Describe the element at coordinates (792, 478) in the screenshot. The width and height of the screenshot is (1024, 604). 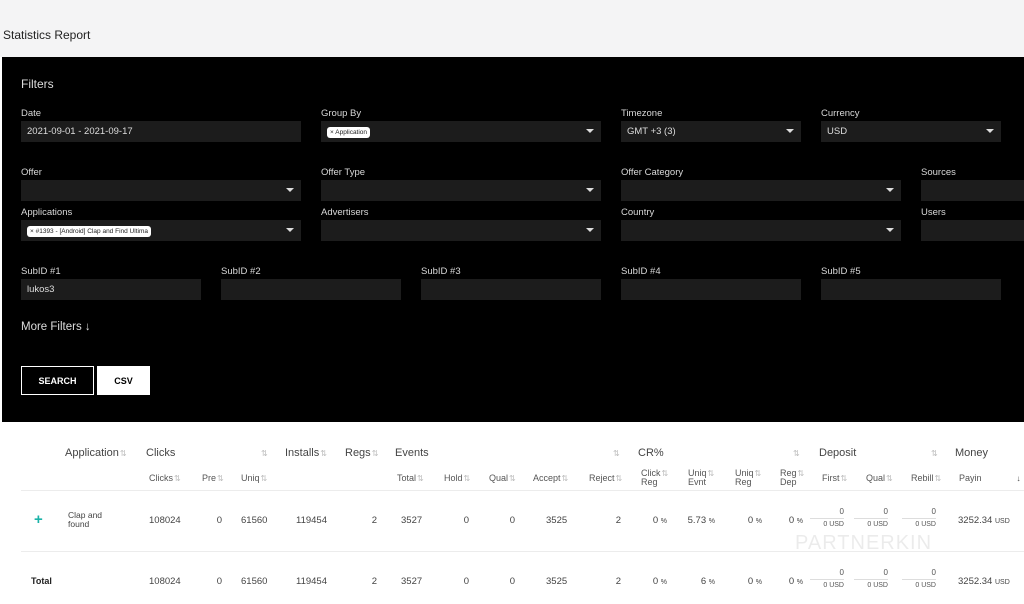
I see `col-reg-dep: Reg⇅ Dep` at that location.